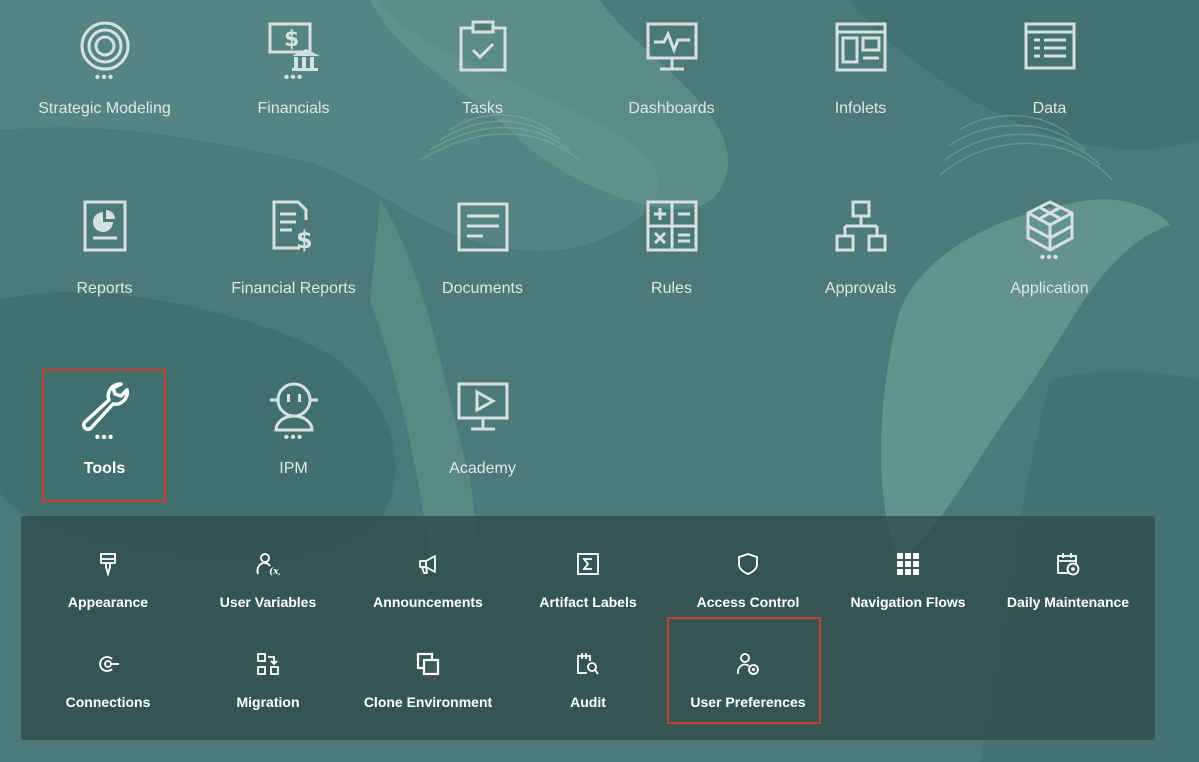  I want to click on cube-icon, so click(1050, 226).